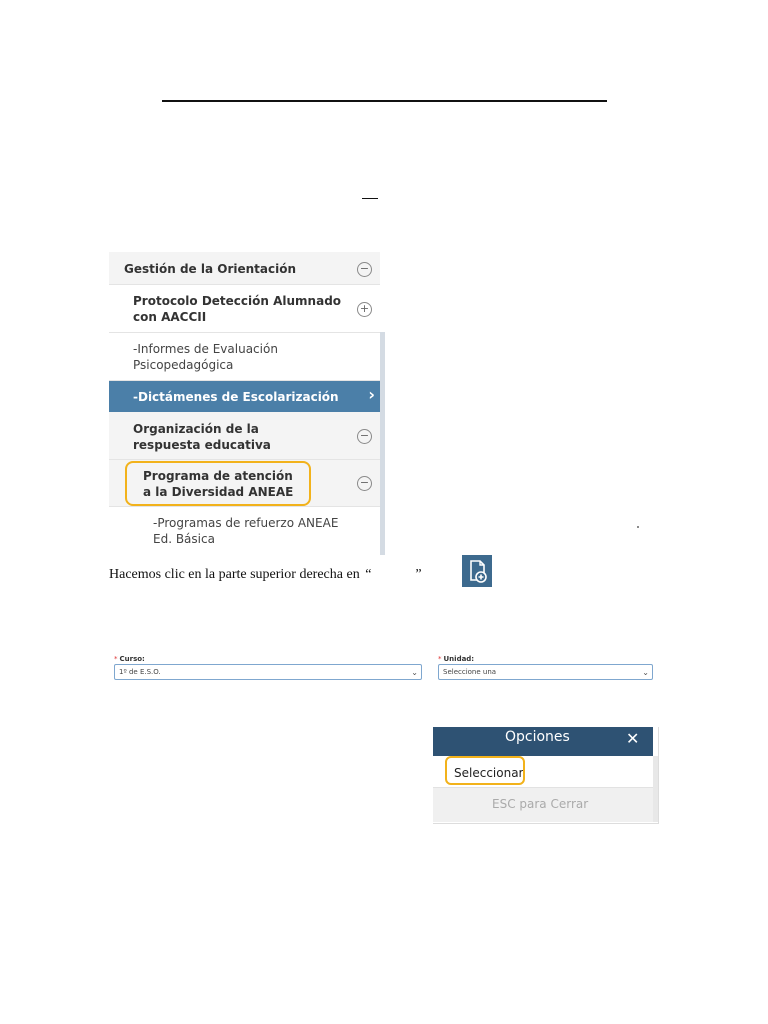 The image size is (768, 1024). What do you see at coordinates (537, 737) in the screenshot?
I see `dialog-title: Opciones` at bounding box center [537, 737].